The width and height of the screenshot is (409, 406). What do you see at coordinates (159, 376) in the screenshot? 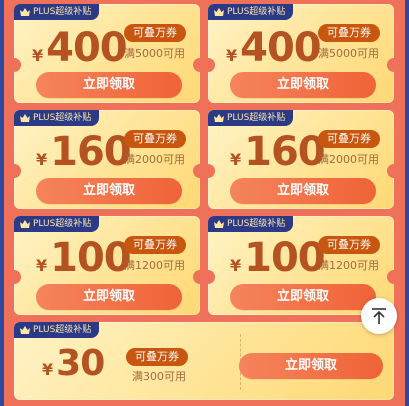
I see `coupon-condition: 满300可用` at bounding box center [159, 376].